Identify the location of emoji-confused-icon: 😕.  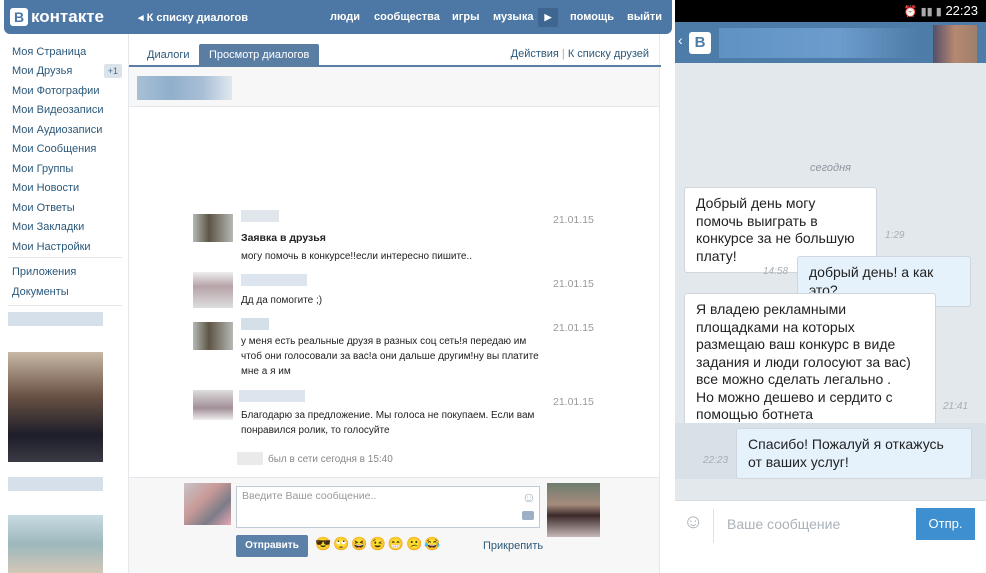
(415, 543).